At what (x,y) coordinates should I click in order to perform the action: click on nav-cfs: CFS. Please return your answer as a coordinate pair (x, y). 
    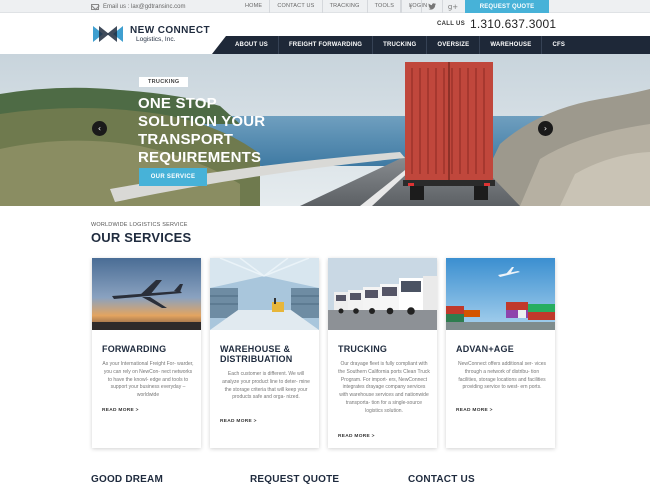
    Looking at the image, I should click on (558, 45).